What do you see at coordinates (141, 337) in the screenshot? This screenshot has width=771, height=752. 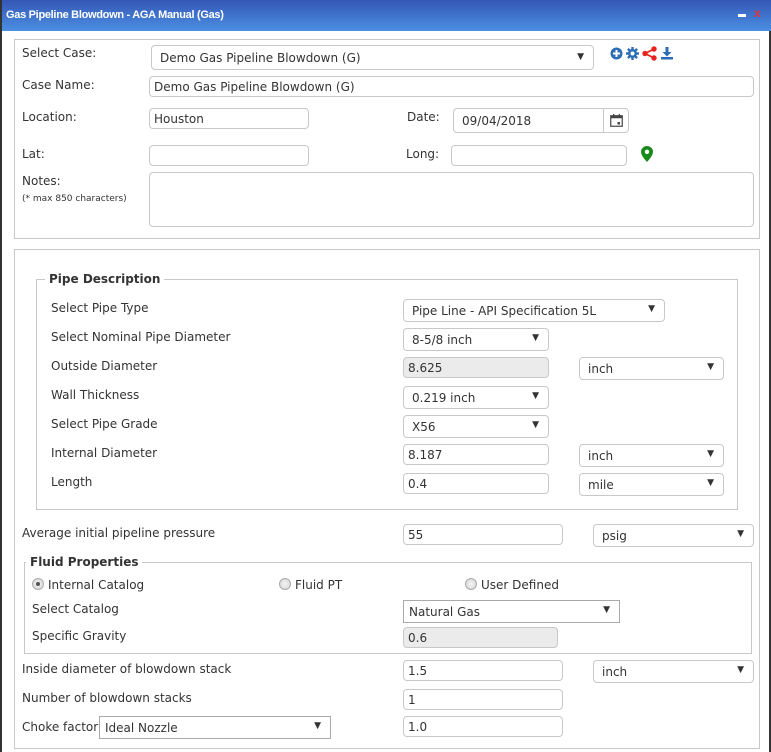 I see `nominal-diameter-label: Select Nominal Pipe Diameter` at bounding box center [141, 337].